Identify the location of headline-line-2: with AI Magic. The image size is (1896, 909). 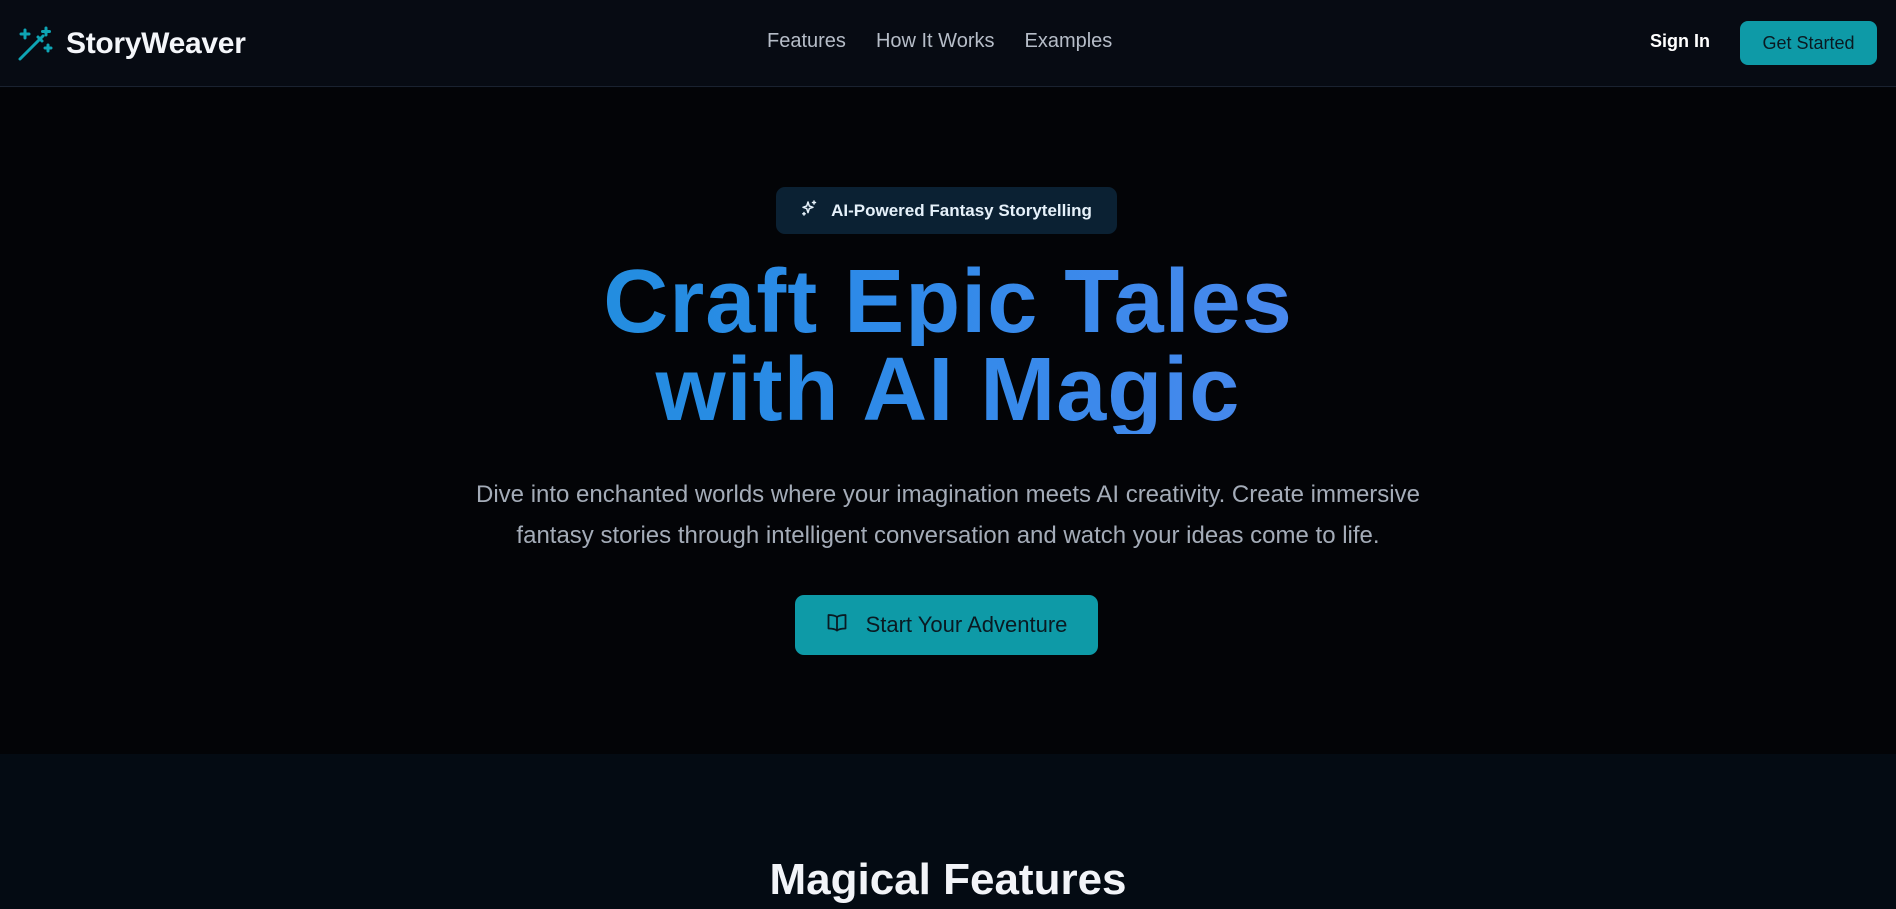
(948, 390).